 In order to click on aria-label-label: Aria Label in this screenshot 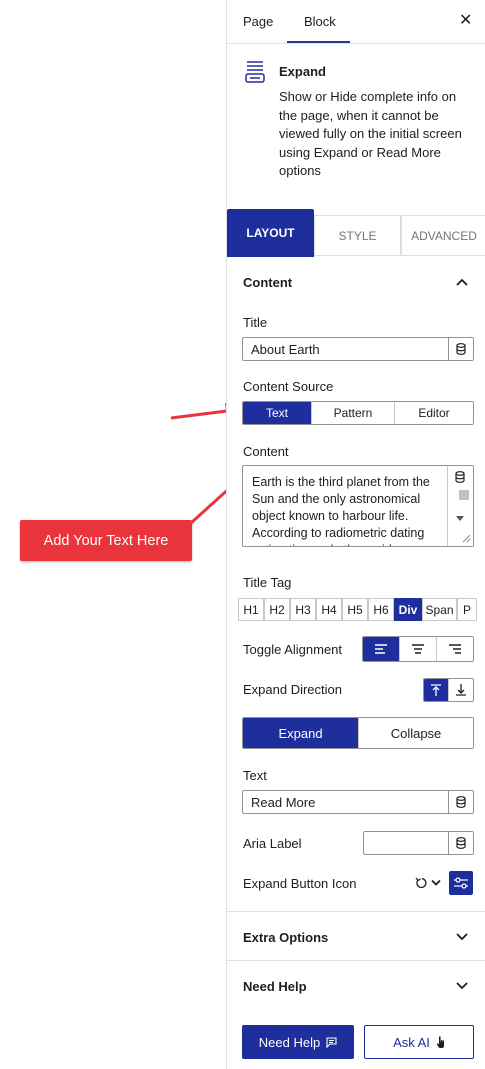, I will do `click(272, 843)`.